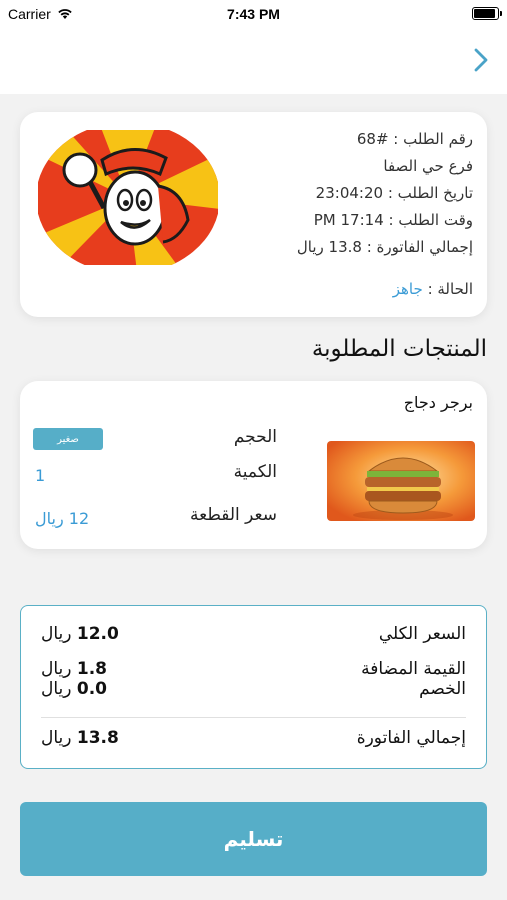 This screenshot has height=900, width=507. I want to click on vat-label: القيمة المضافة, so click(413, 669).